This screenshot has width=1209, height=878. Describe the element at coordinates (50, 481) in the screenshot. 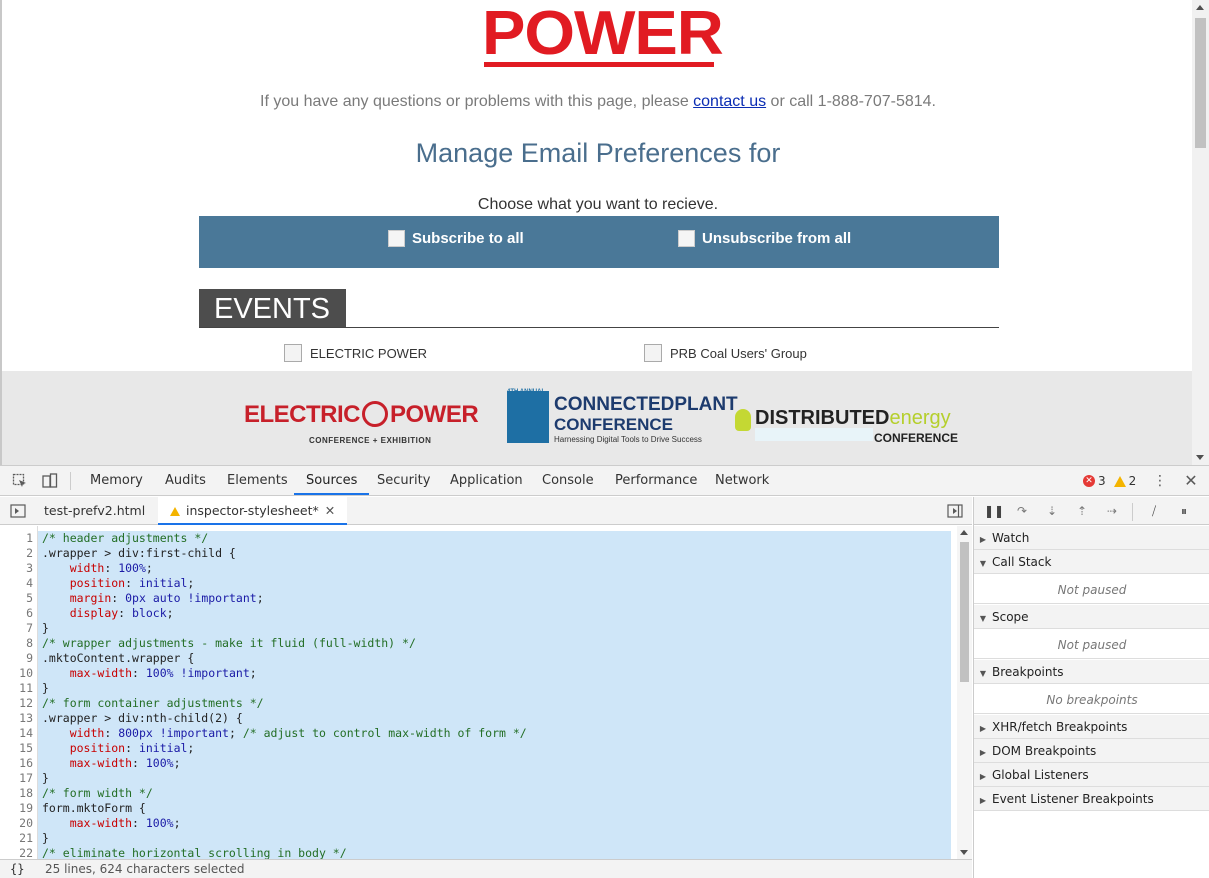

I see `device-toolbar-icon` at that location.